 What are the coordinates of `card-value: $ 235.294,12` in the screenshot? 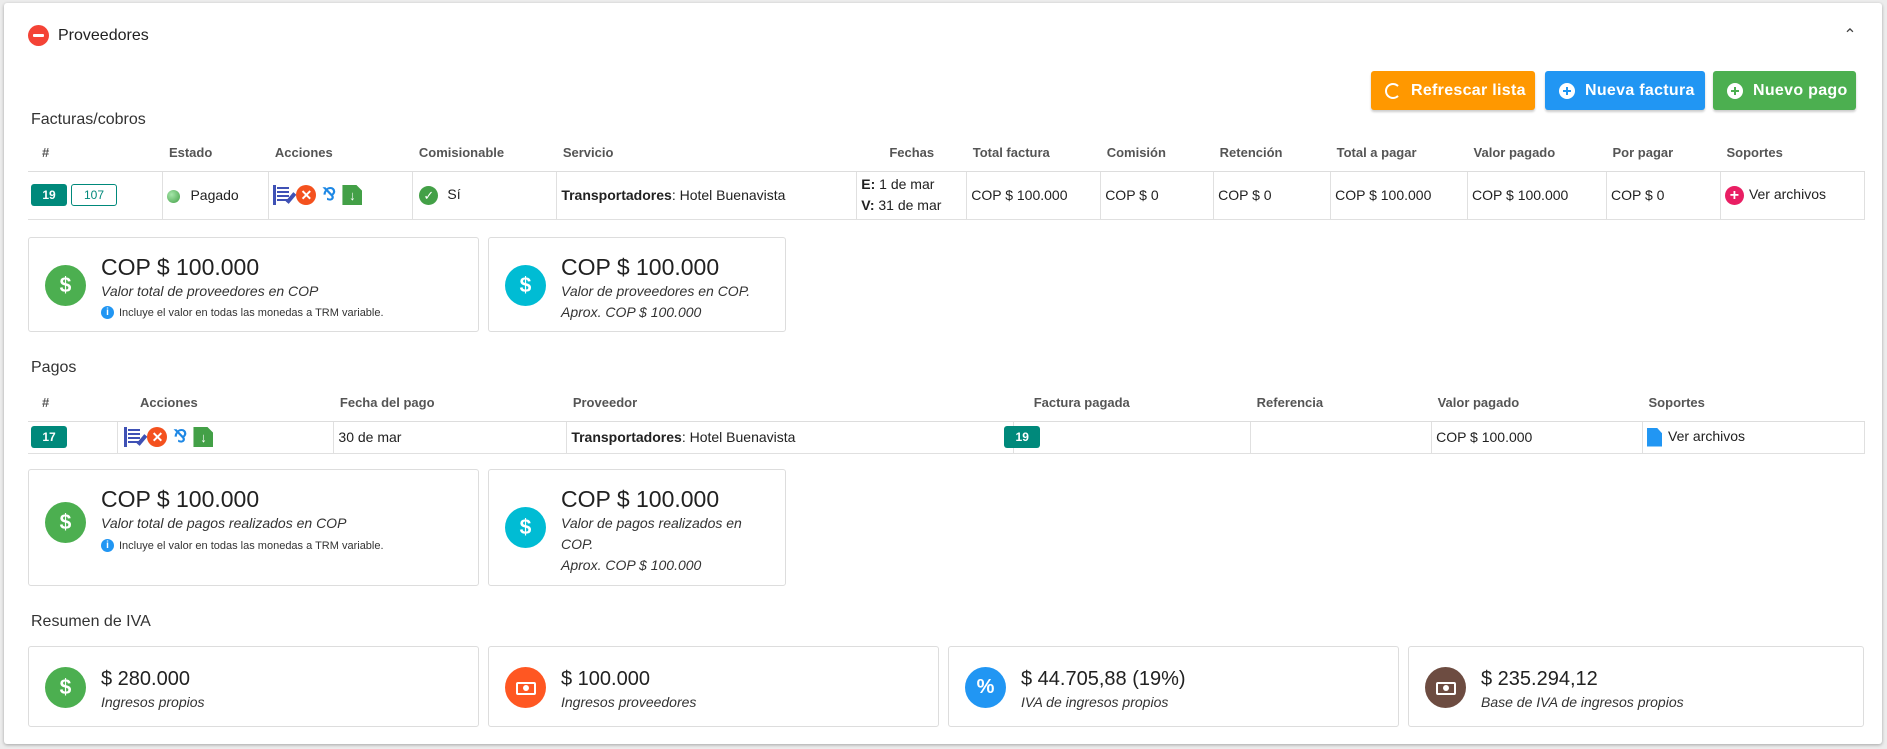 It's located at (1539, 679).